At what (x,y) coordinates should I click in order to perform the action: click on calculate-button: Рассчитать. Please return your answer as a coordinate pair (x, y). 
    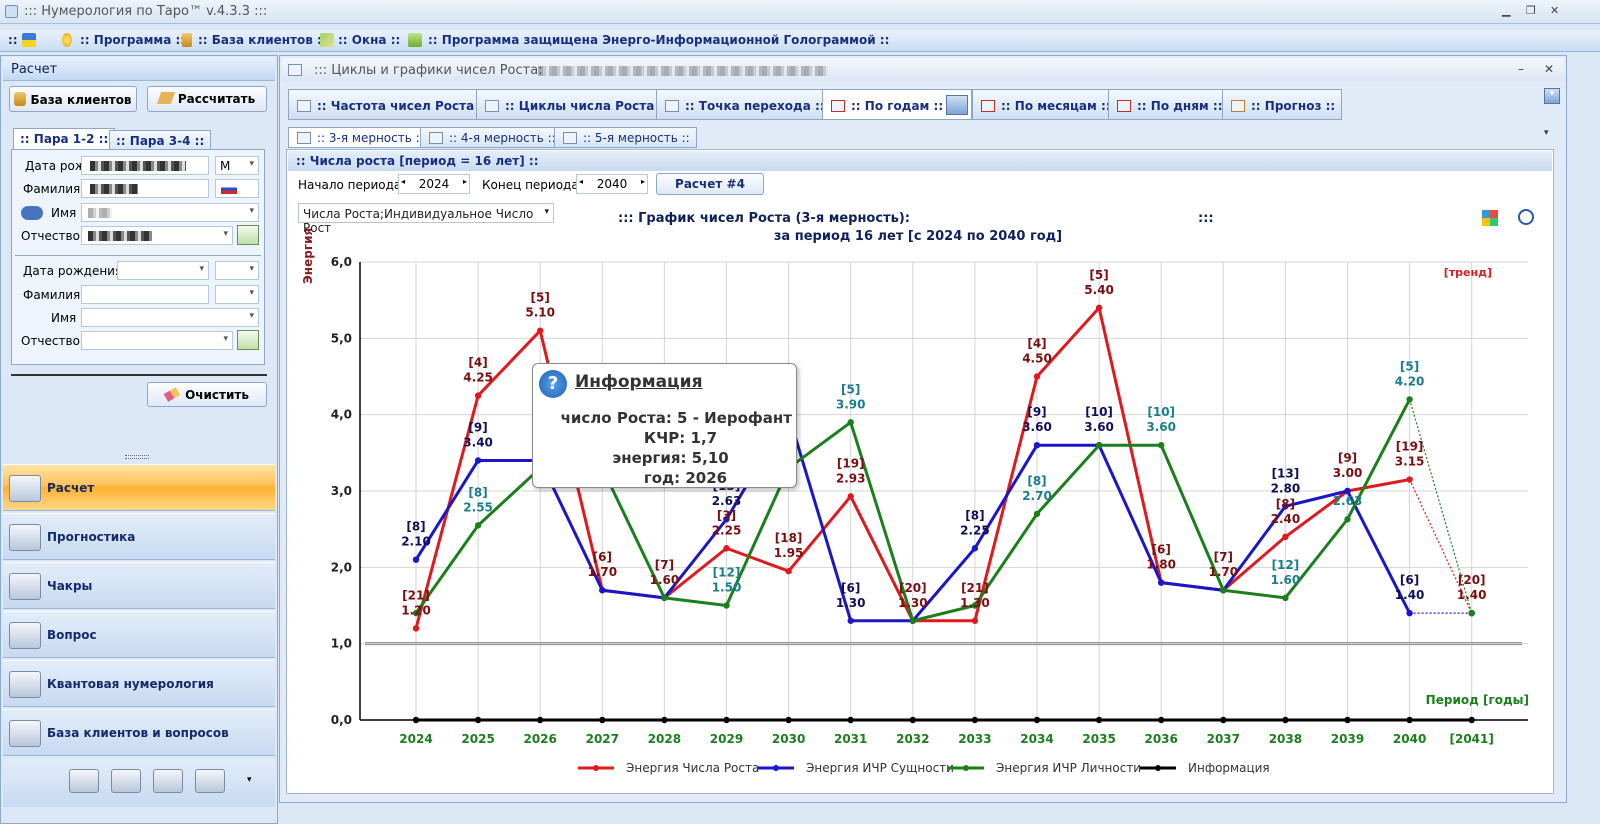
    Looking at the image, I should click on (207, 99).